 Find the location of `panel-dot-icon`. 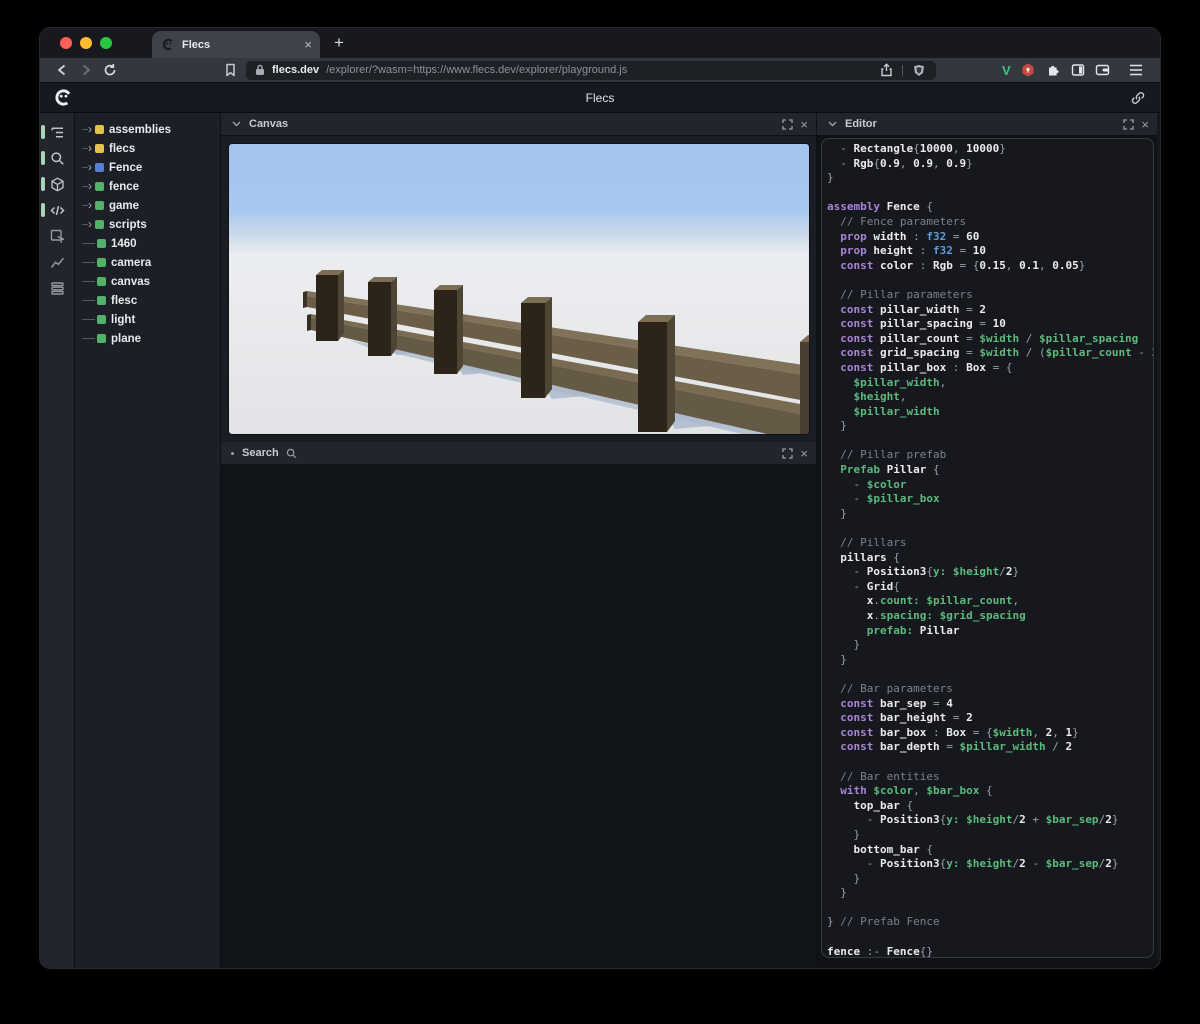

panel-dot-icon is located at coordinates (232, 453).